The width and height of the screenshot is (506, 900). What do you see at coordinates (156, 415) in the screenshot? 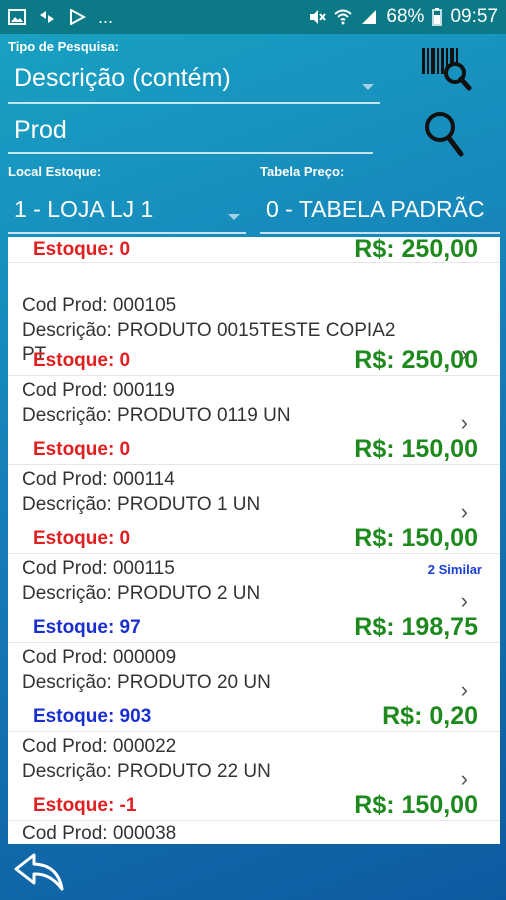
I see `product-description: Descrição: PRODUTO 0119 UN` at bounding box center [156, 415].